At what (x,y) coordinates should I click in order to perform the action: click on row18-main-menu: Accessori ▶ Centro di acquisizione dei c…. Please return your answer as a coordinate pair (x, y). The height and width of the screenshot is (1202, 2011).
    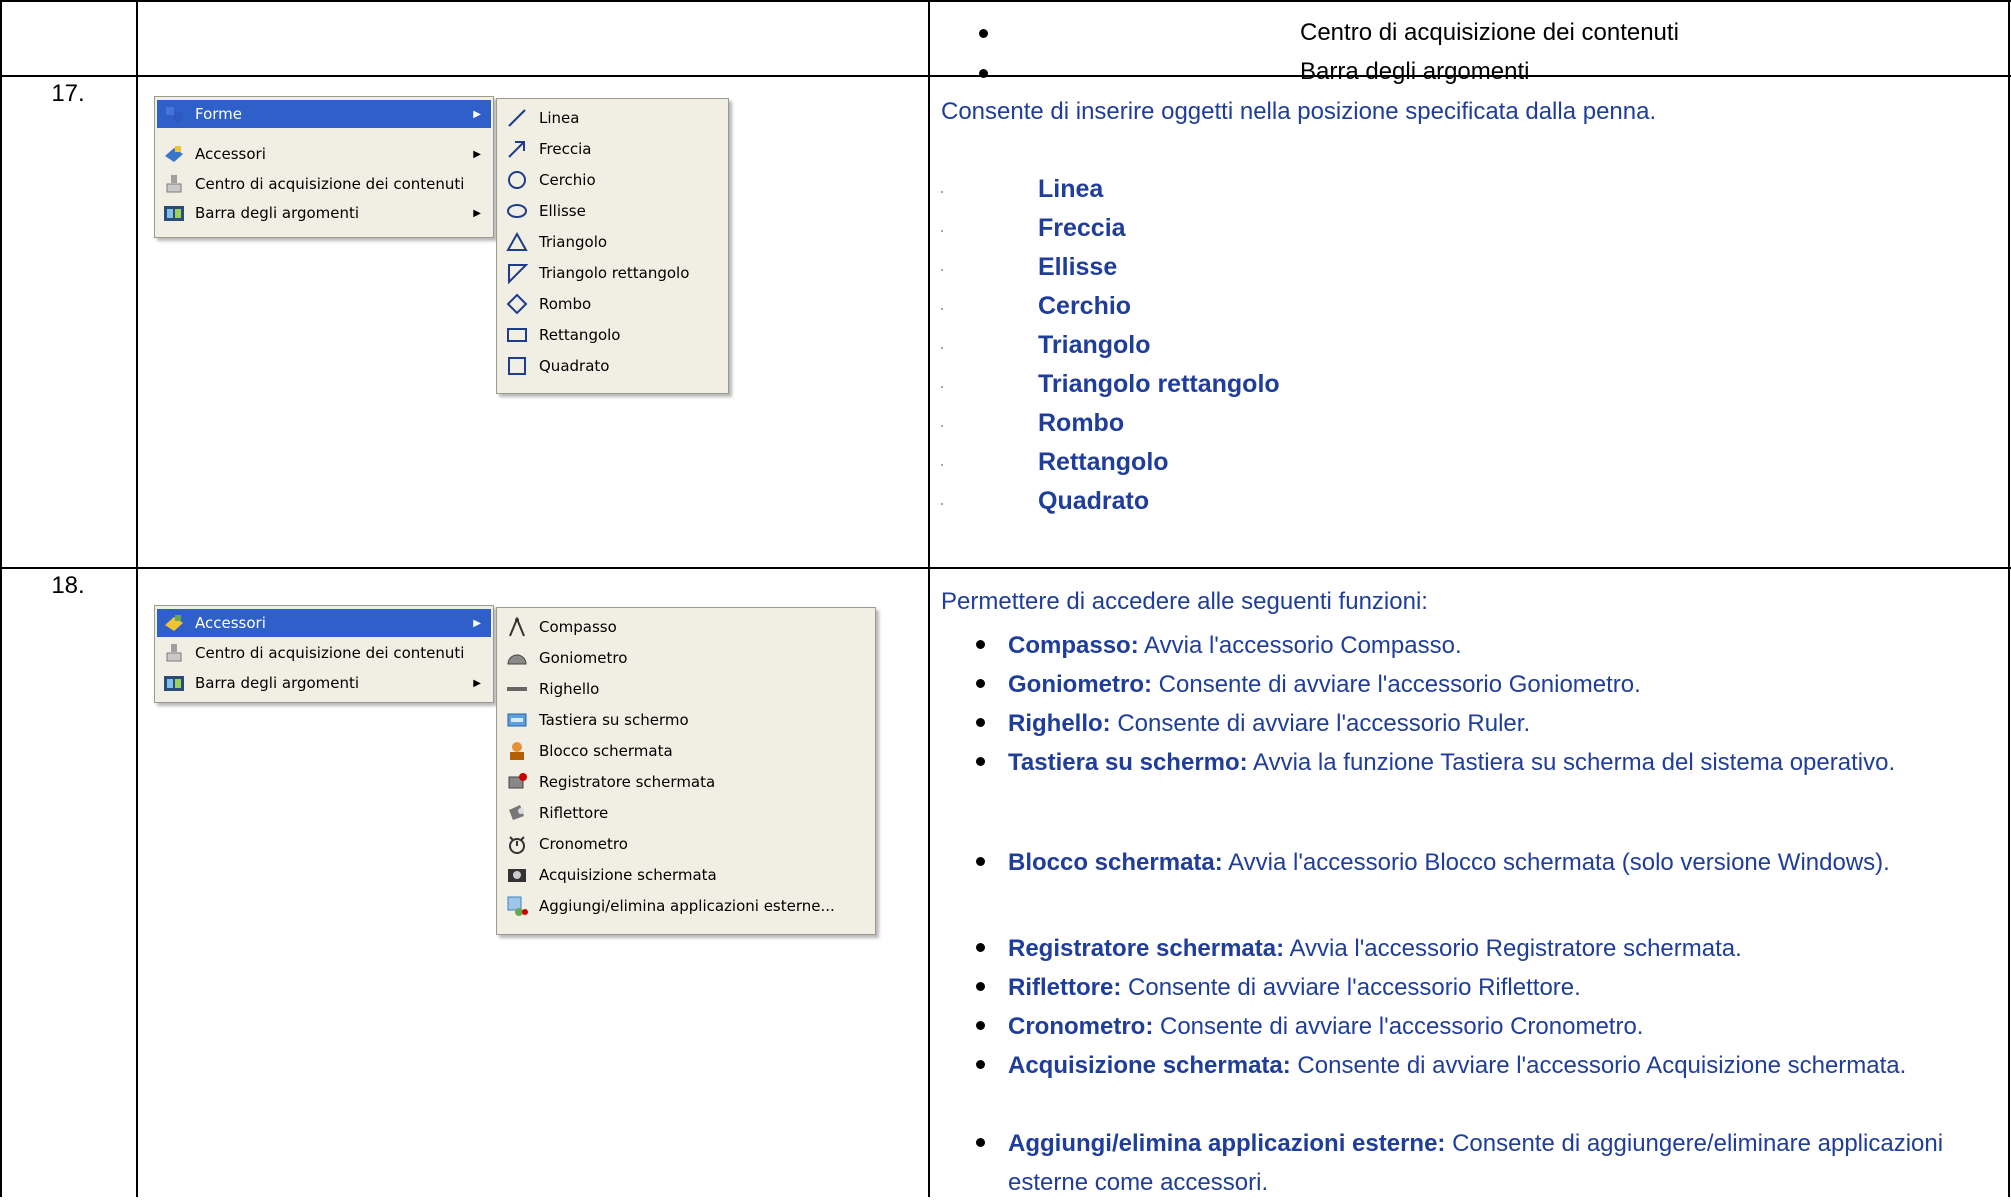
    Looking at the image, I should click on (324, 654).